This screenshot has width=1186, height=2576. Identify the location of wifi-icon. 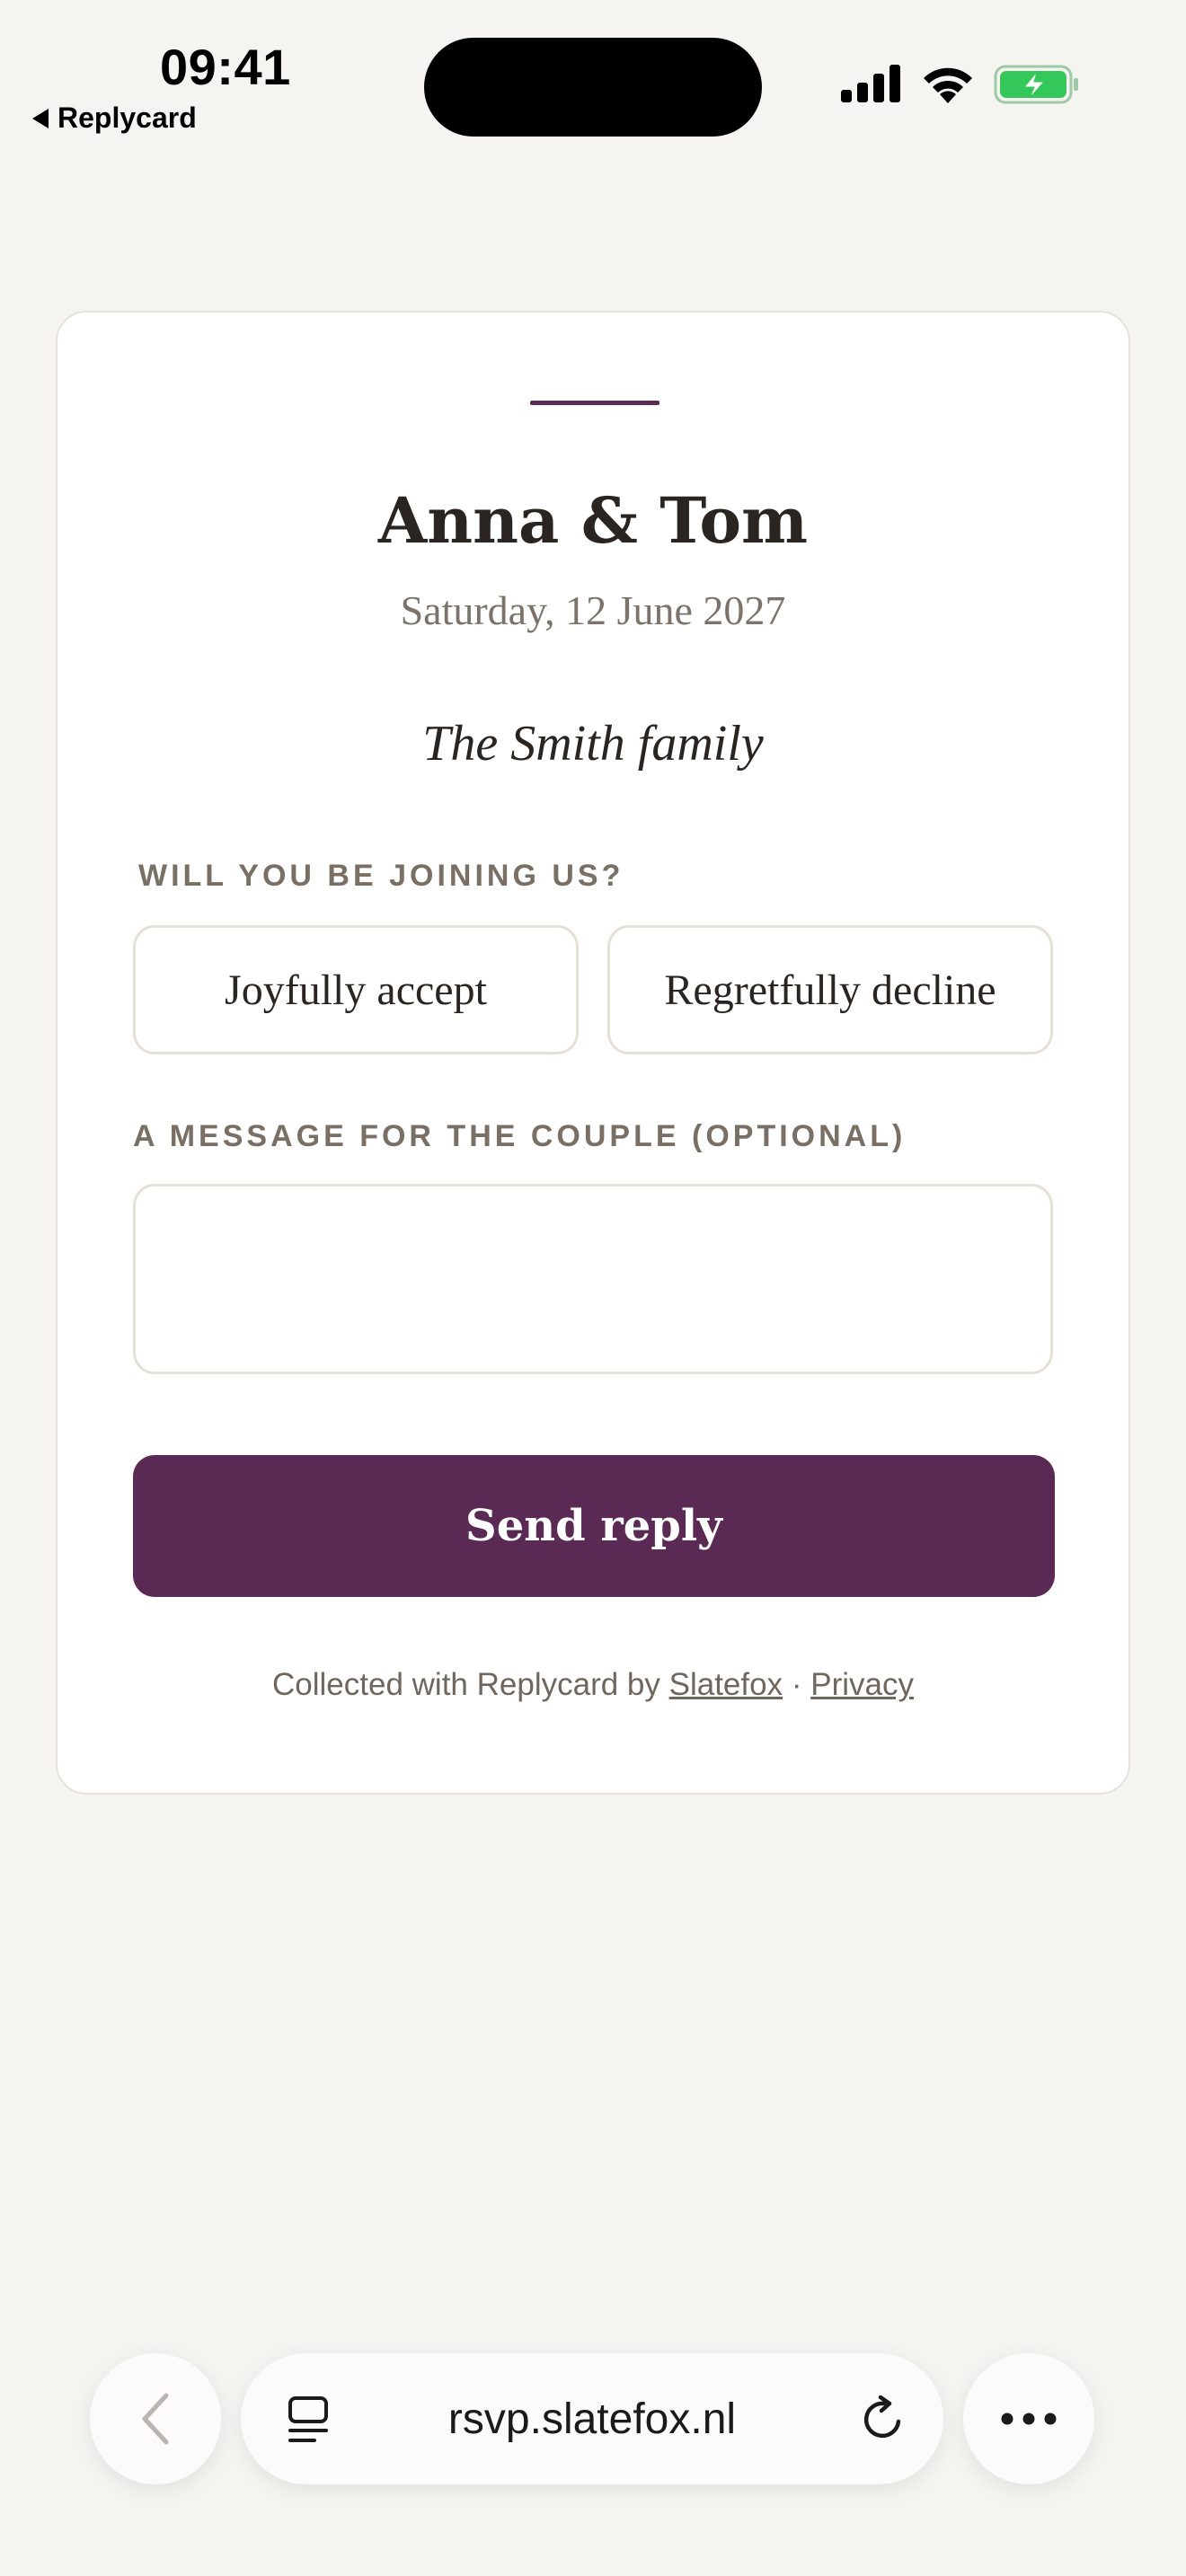
(948, 85).